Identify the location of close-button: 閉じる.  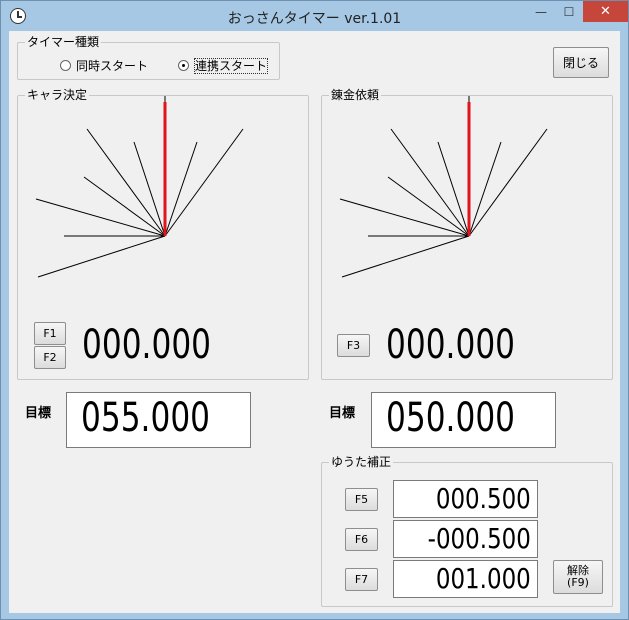
(581, 62).